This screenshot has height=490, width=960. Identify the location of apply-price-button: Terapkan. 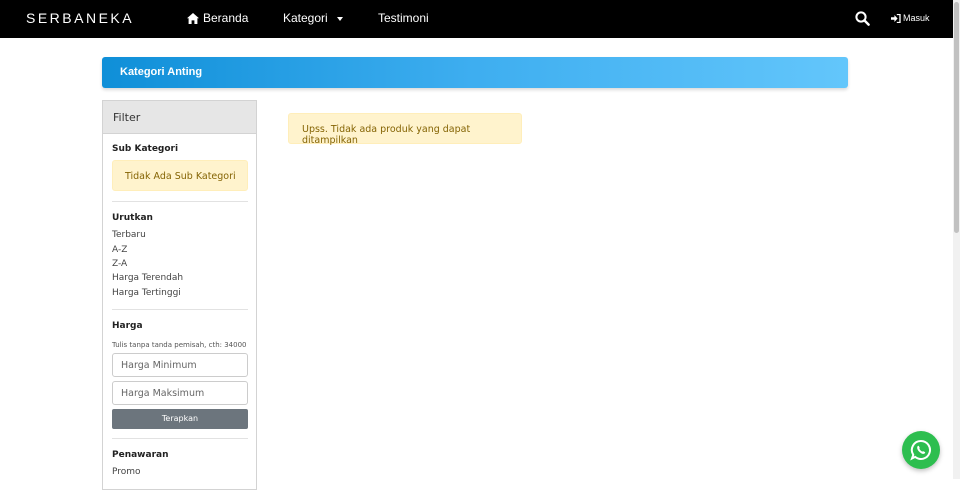
(180, 419).